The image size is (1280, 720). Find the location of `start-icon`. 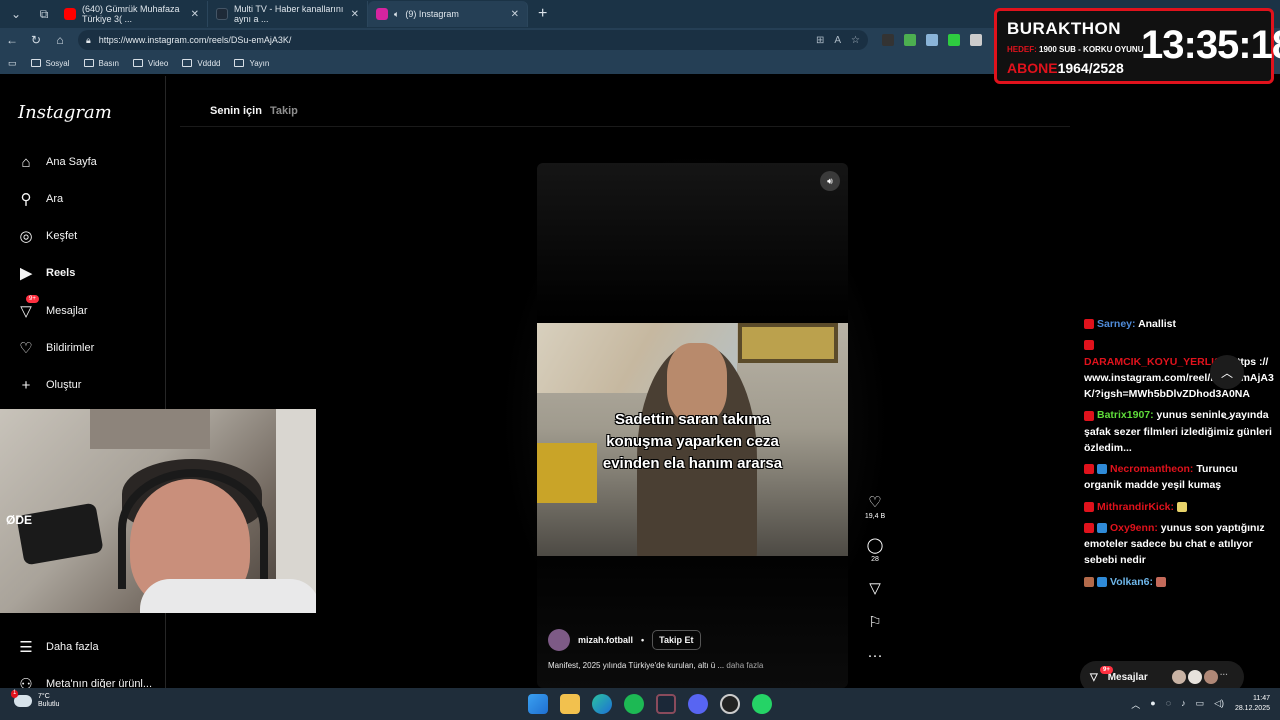

start-icon is located at coordinates (538, 704).